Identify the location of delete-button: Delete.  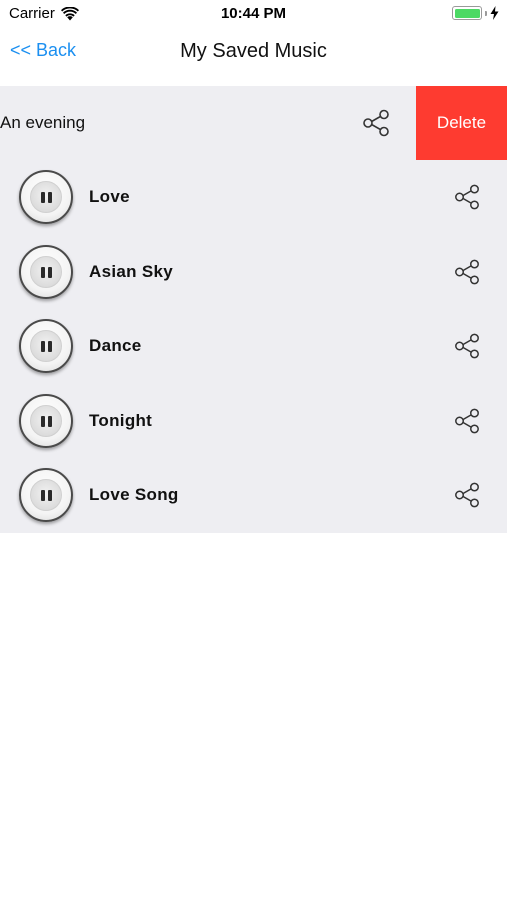
(461, 123).